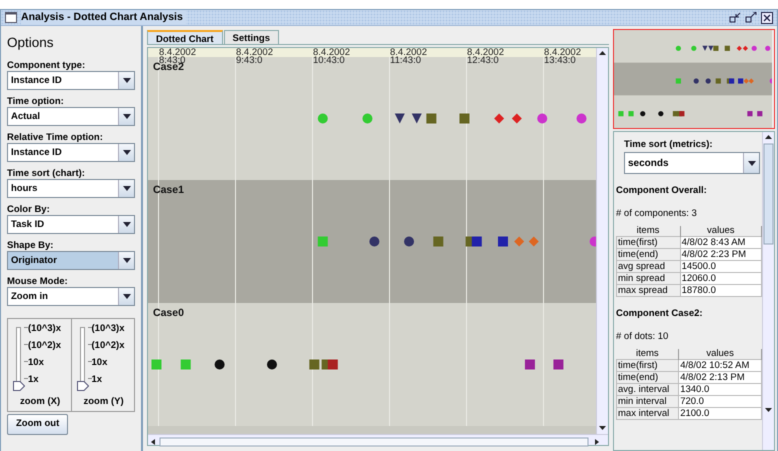 The image size is (778, 451). What do you see at coordinates (720, 366) in the screenshot?
I see `table-cell: 4/8/02 10:52 AM` at bounding box center [720, 366].